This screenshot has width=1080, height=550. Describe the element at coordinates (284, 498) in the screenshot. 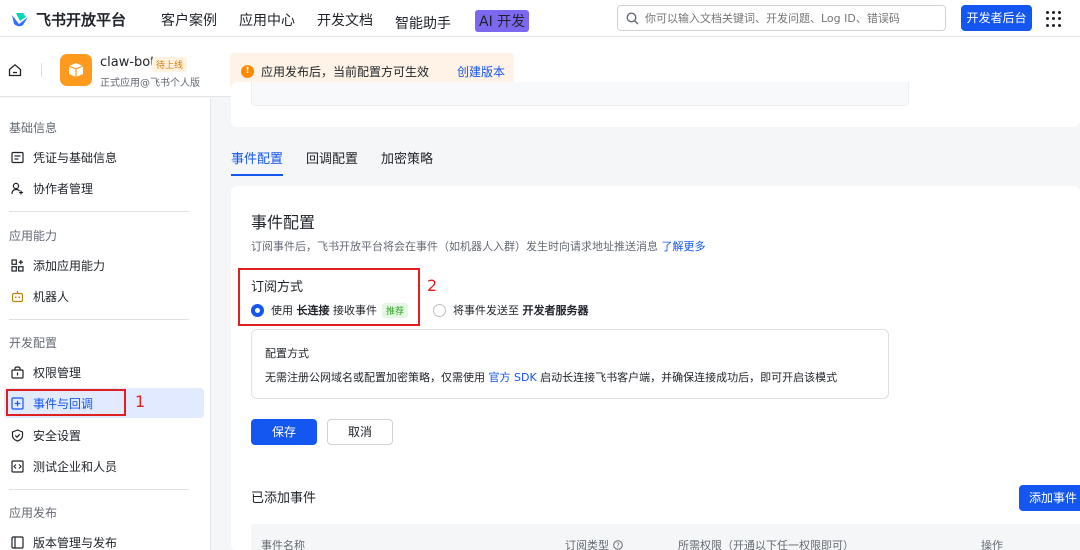

I see `added-events-title: 已添加事件` at that location.